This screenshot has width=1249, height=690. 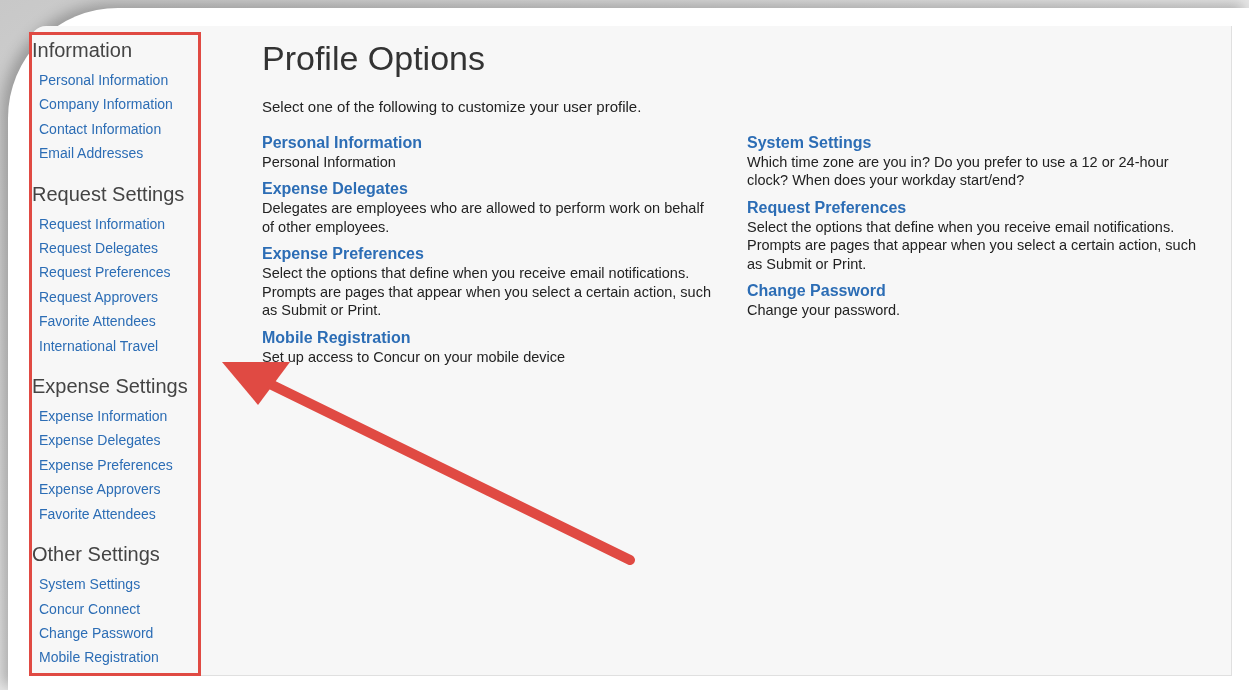 What do you see at coordinates (95, 555) in the screenshot?
I see `sidebar-heading: Other Settings` at bounding box center [95, 555].